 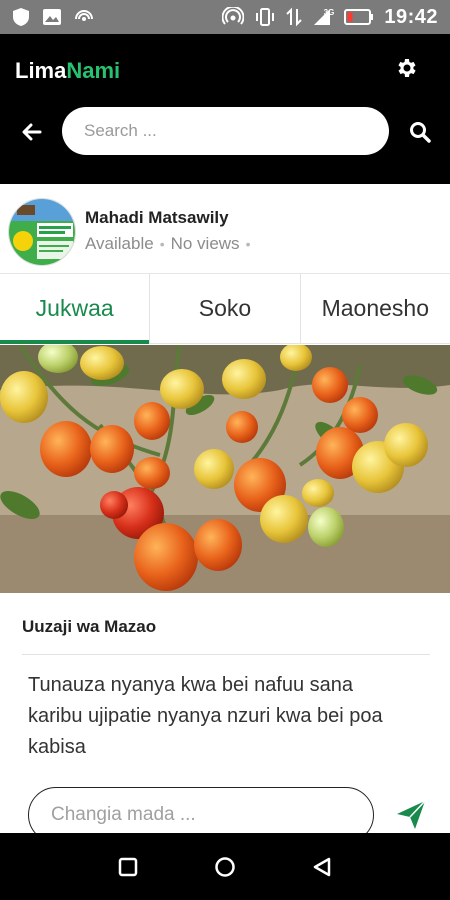 I want to click on send-icon, so click(x=411, y=815).